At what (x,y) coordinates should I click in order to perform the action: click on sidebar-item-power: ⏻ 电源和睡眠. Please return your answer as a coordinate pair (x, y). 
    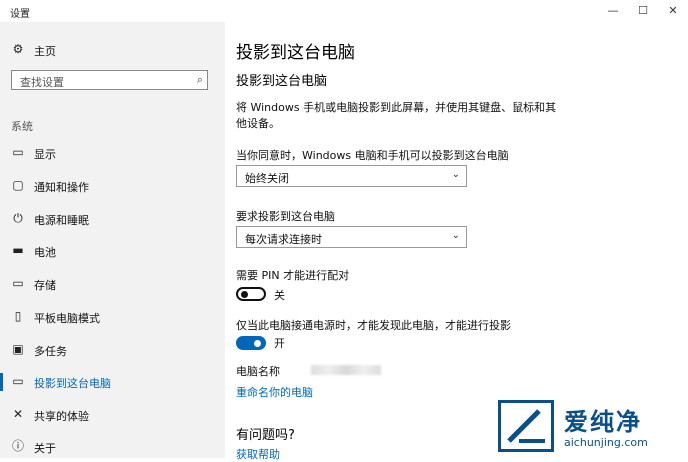
    Looking at the image, I should click on (112, 219).